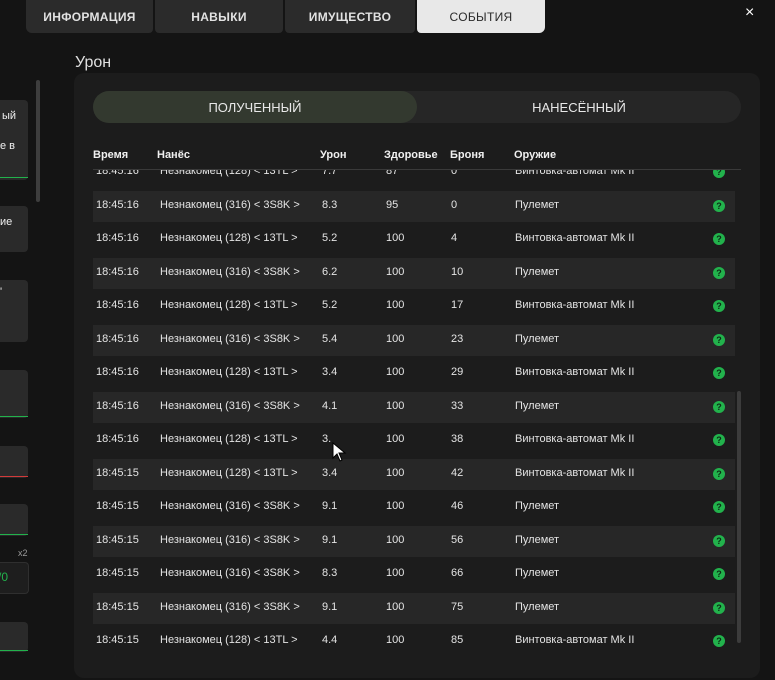 The height and width of the screenshot is (680, 775). Describe the element at coordinates (457, 439) in the screenshot. I see `cell-armor: 38` at that location.